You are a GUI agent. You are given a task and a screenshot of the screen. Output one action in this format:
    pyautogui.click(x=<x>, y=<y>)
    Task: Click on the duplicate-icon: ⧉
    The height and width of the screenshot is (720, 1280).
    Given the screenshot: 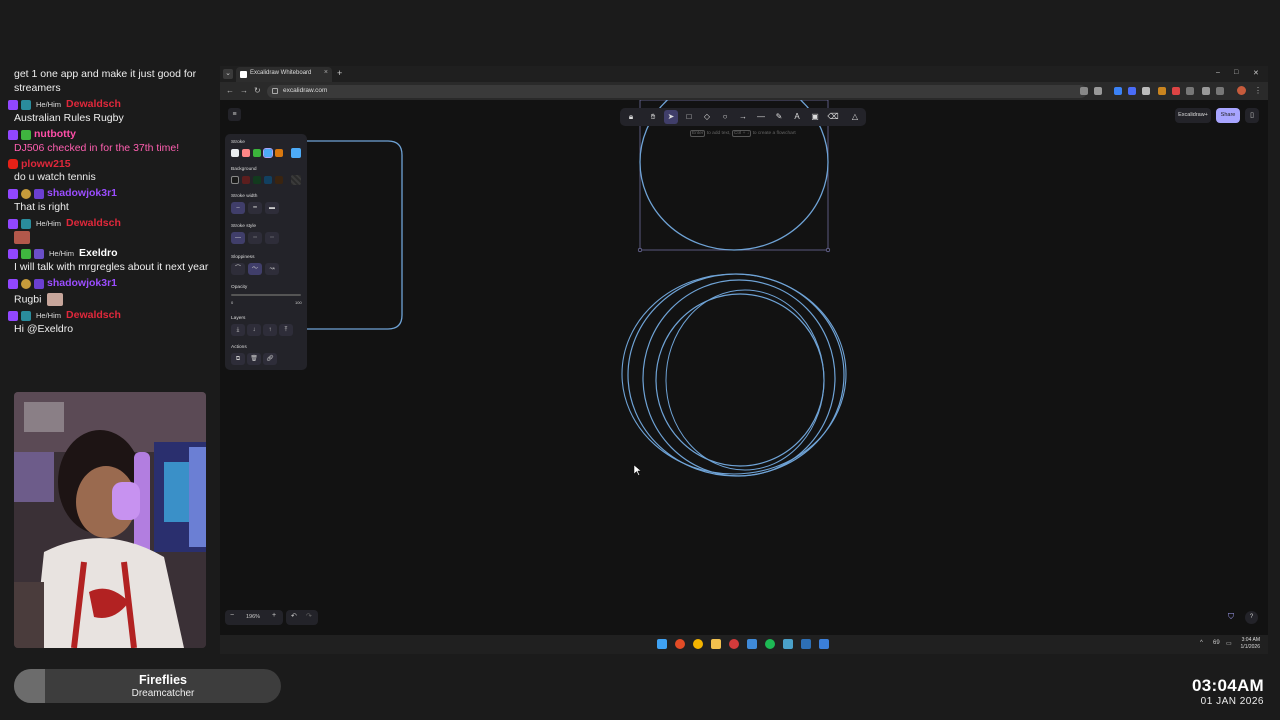 What is the action you would take?
    pyautogui.click(x=238, y=359)
    